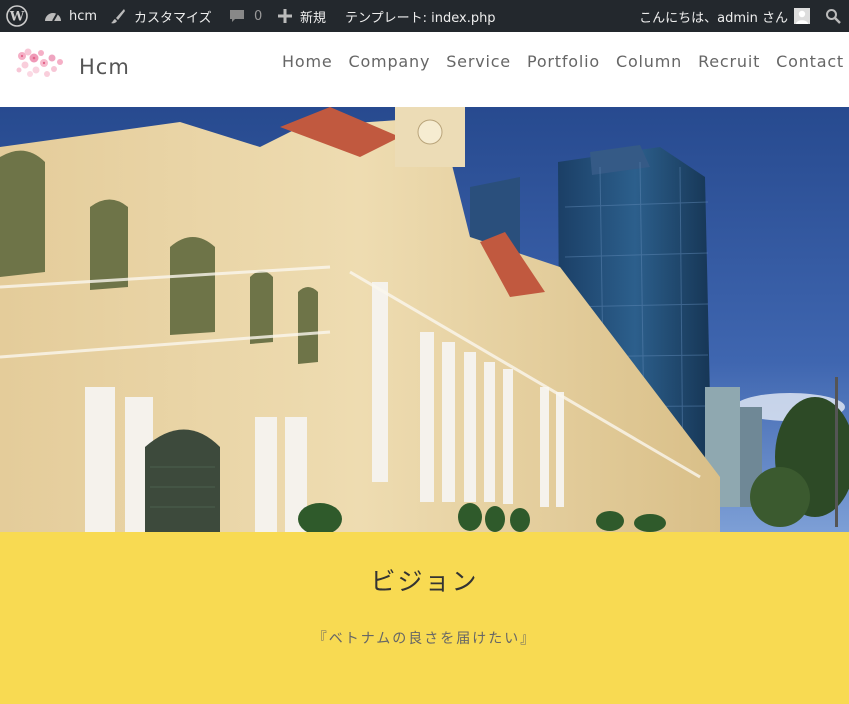 The image size is (849, 704). I want to click on nav-item-recruit: Recruit, so click(729, 61).